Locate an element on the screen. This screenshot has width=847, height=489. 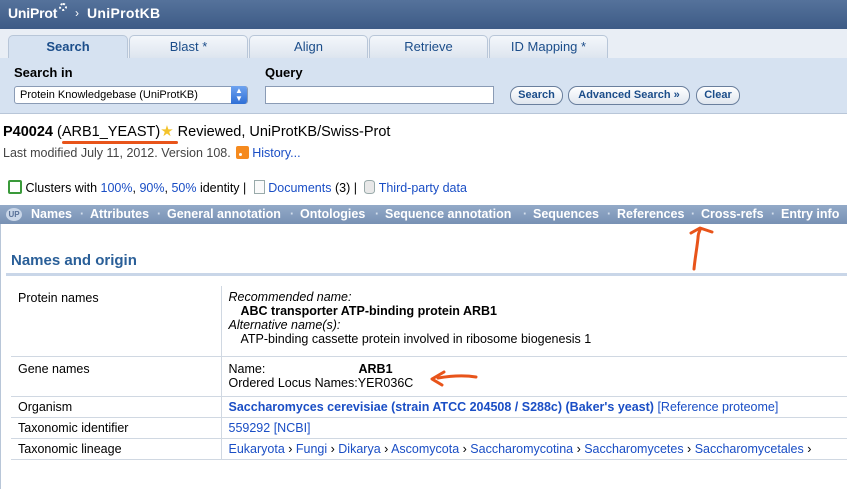
breadcrumb-uniprotkb: UniProtKB is located at coordinates (123, 13).